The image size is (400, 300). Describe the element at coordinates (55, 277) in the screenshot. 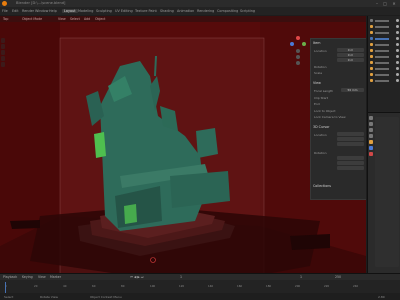

I see `menu-marker: Marker` at that location.